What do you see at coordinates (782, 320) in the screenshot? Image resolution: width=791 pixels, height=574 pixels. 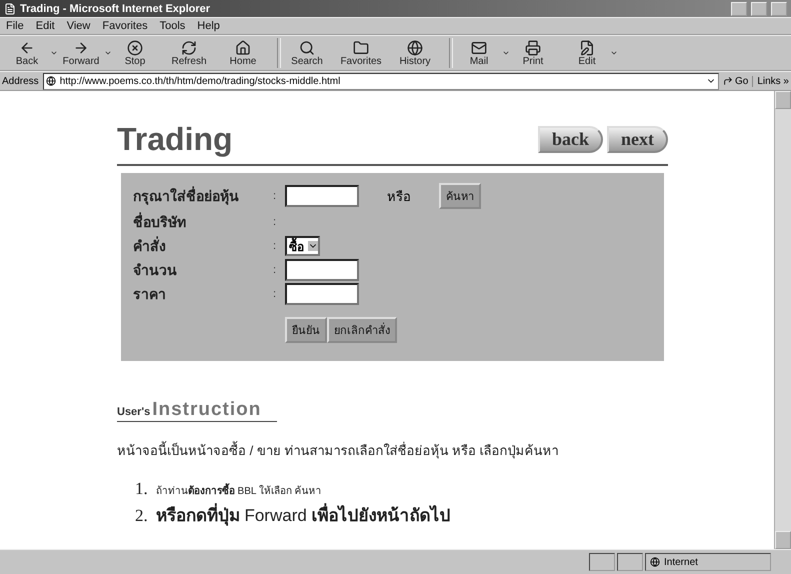 I see `scrollbar` at bounding box center [782, 320].